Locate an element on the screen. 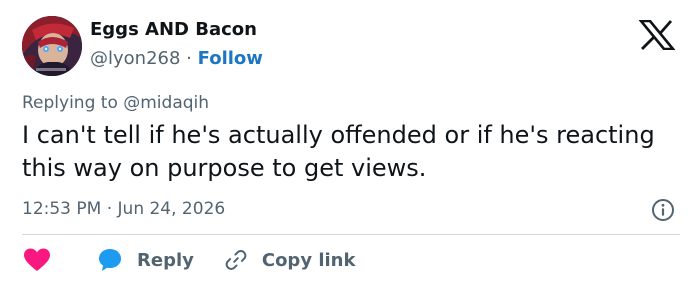 Image resolution: width=700 pixels, height=287 pixels. link-icon is located at coordinates (236, 260).